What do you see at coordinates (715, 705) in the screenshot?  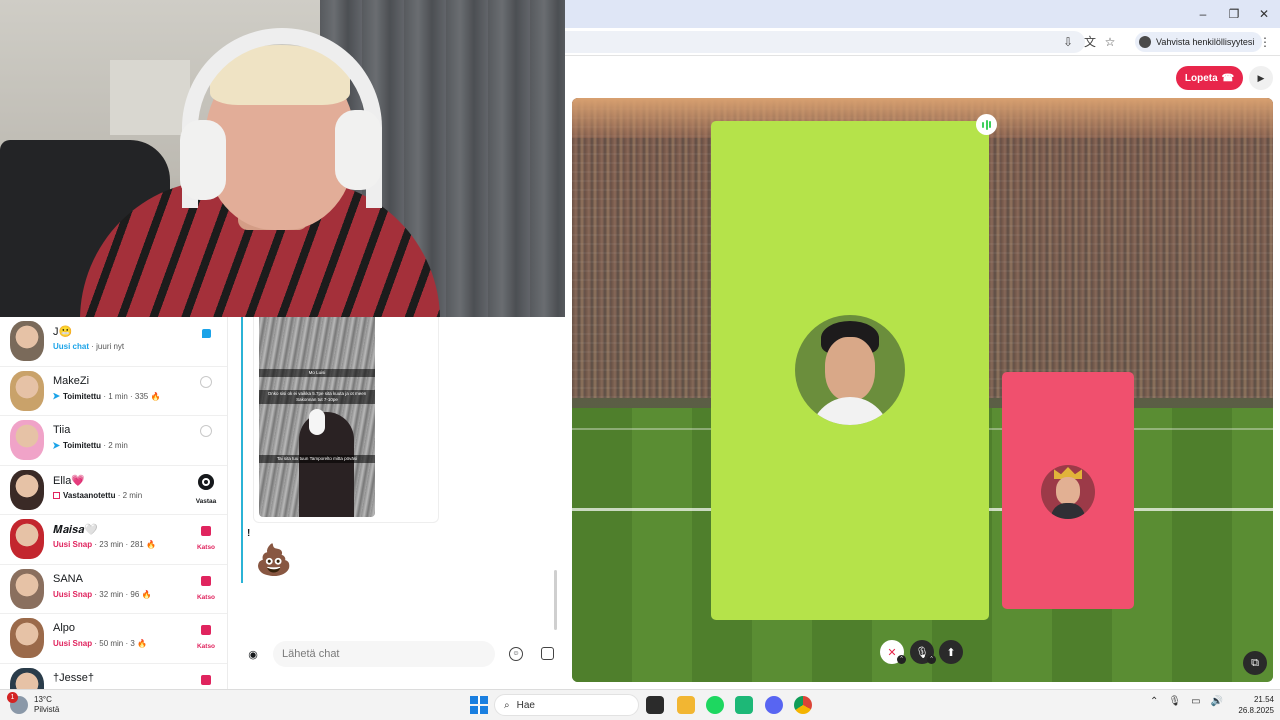 I see `spotify-icon` at bounding box center [715, 705].